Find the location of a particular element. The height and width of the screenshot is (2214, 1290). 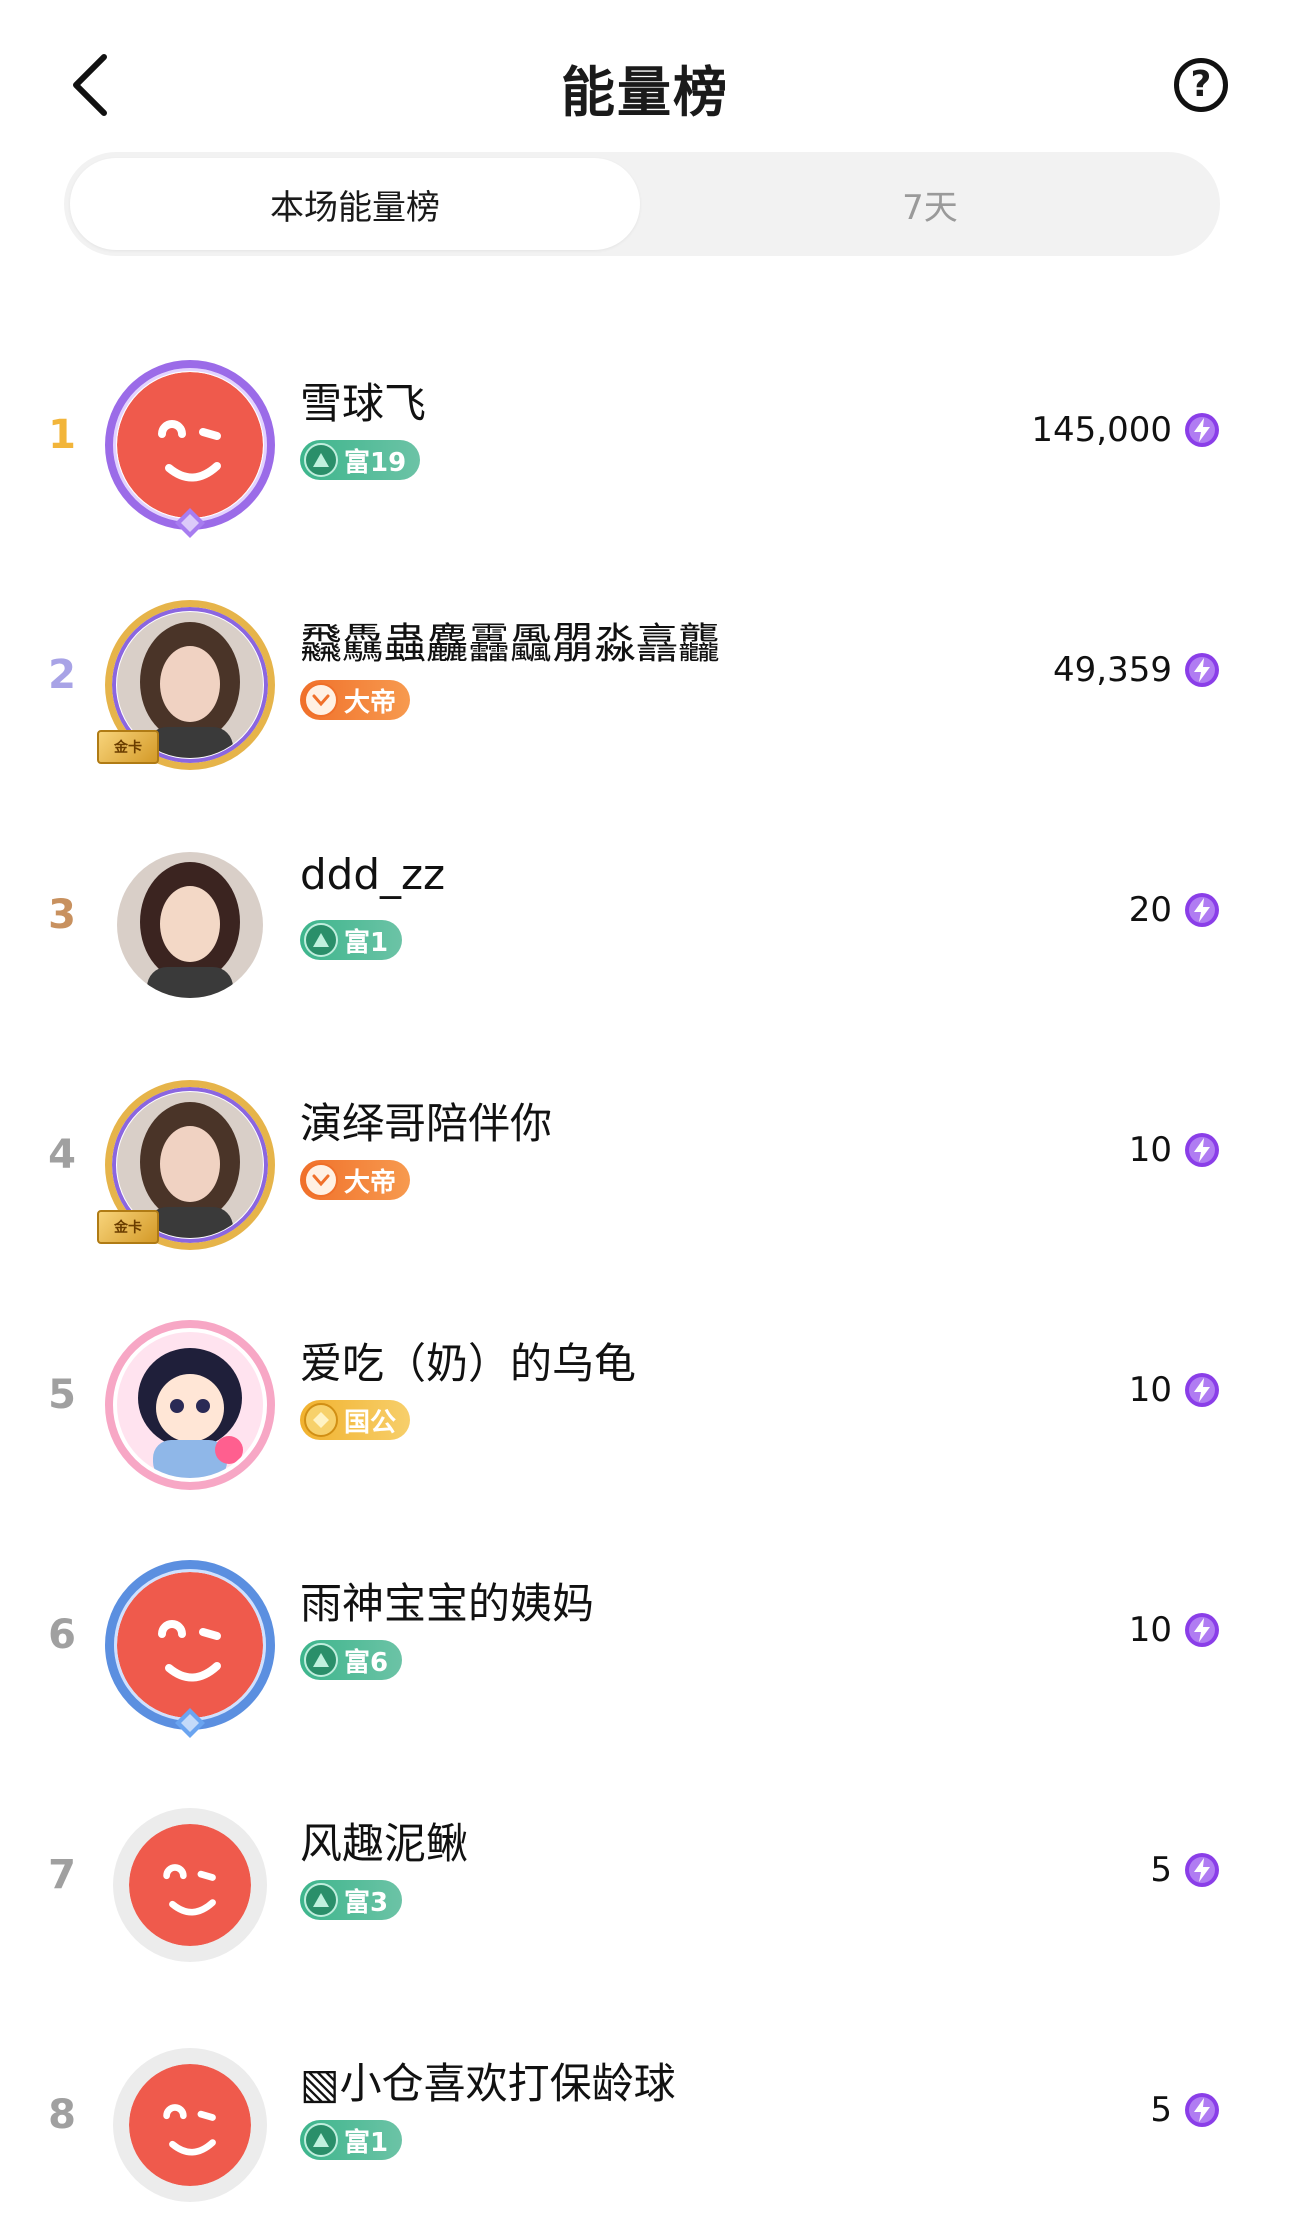

energy-score: 49,359 is located at coordinates (1136, 670).